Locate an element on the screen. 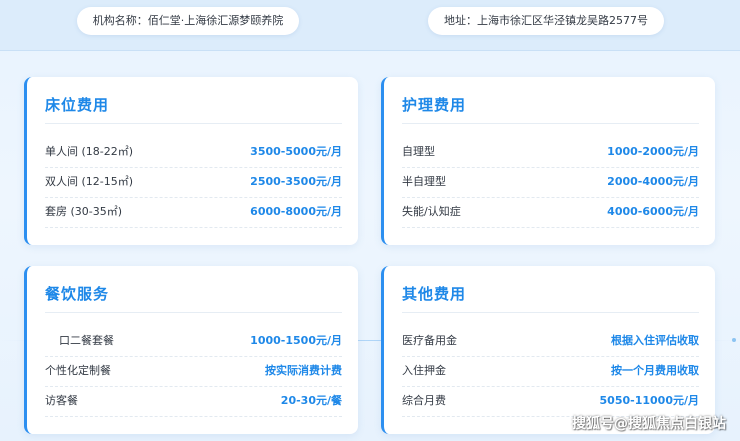 The width and height of the screenshot is (740, 441). fee-row: 套房 (30-35㎡) 6000-8000元/月 is located at coordinates (193, 212).